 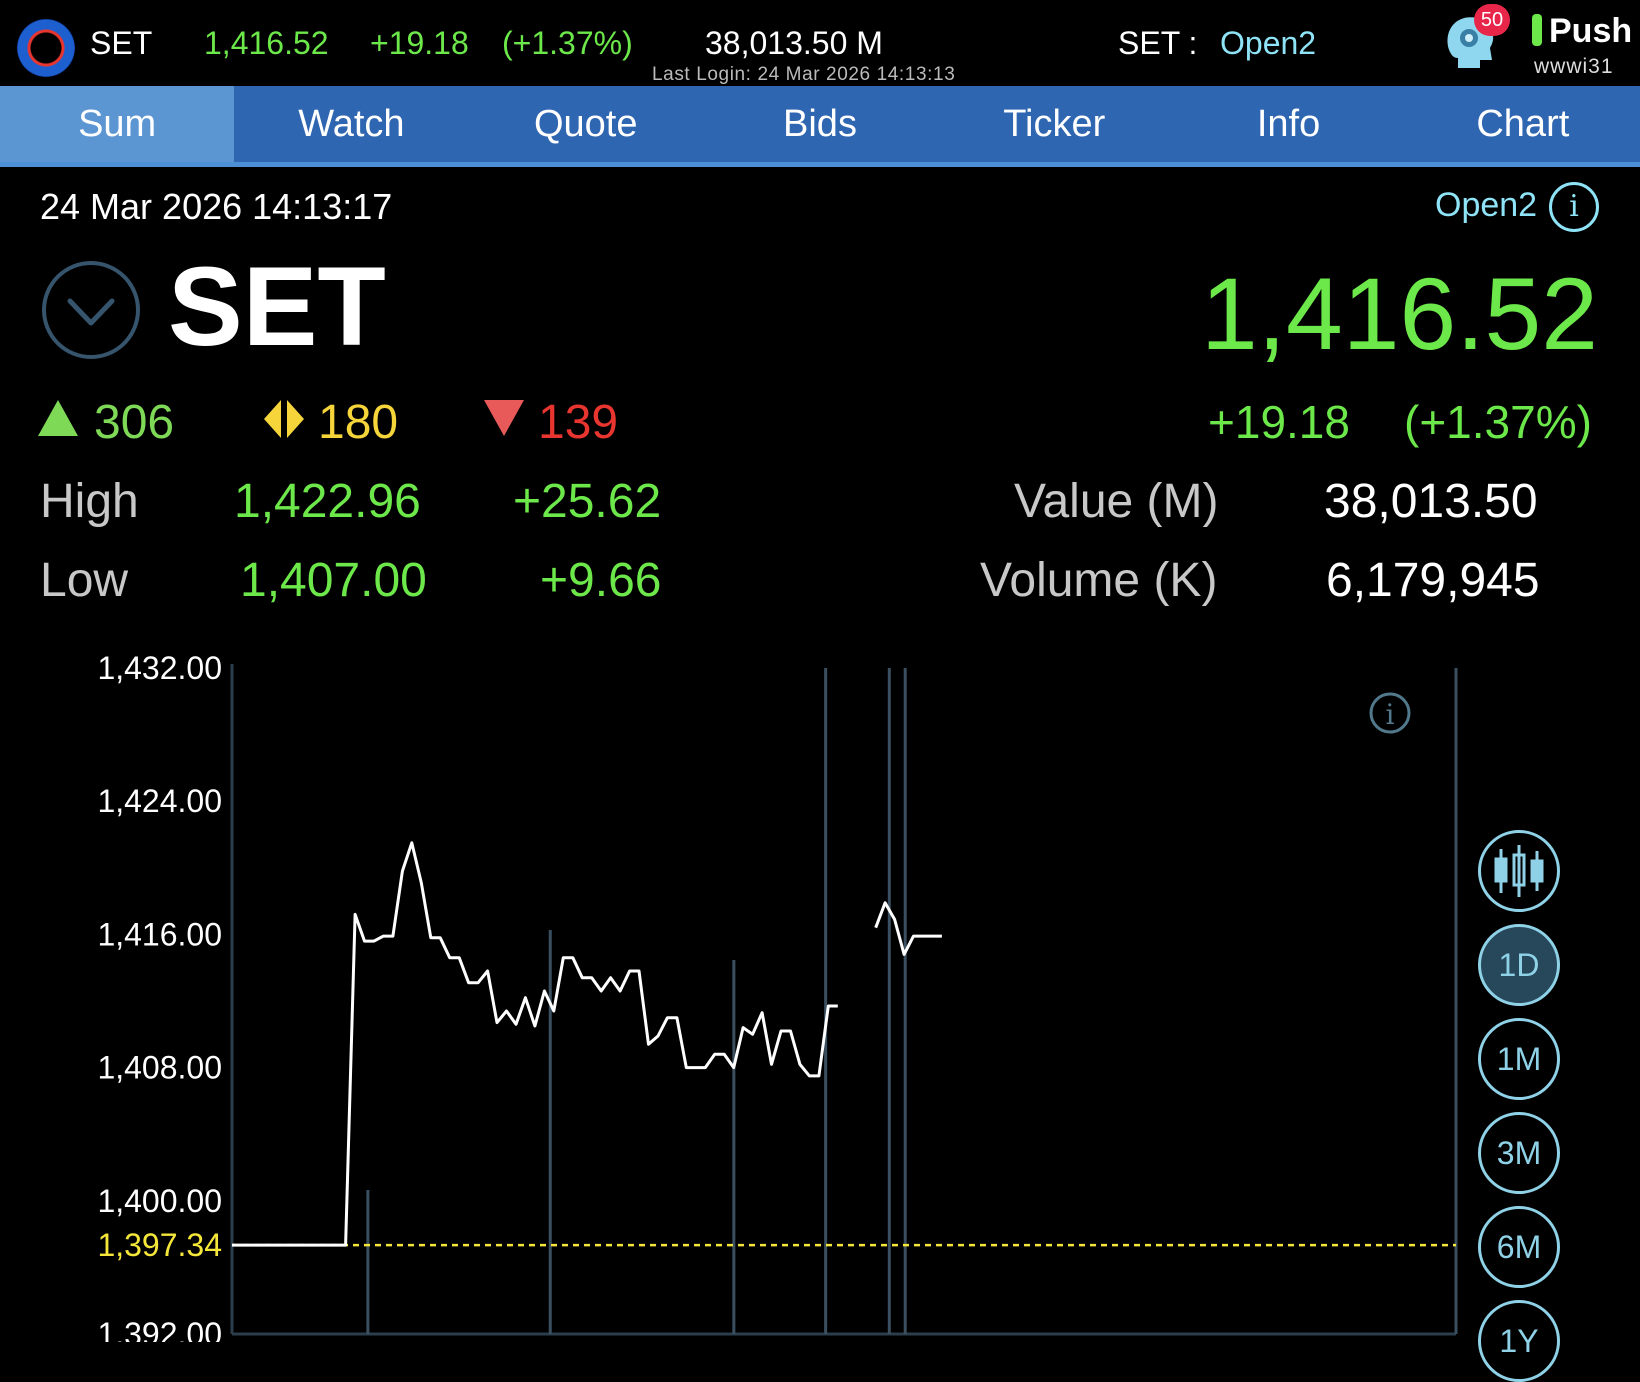 What do you see at coordinates (1279, 422) in the screenshot?
I see `price-change: +19.18` at bounding box center [1279, 422].